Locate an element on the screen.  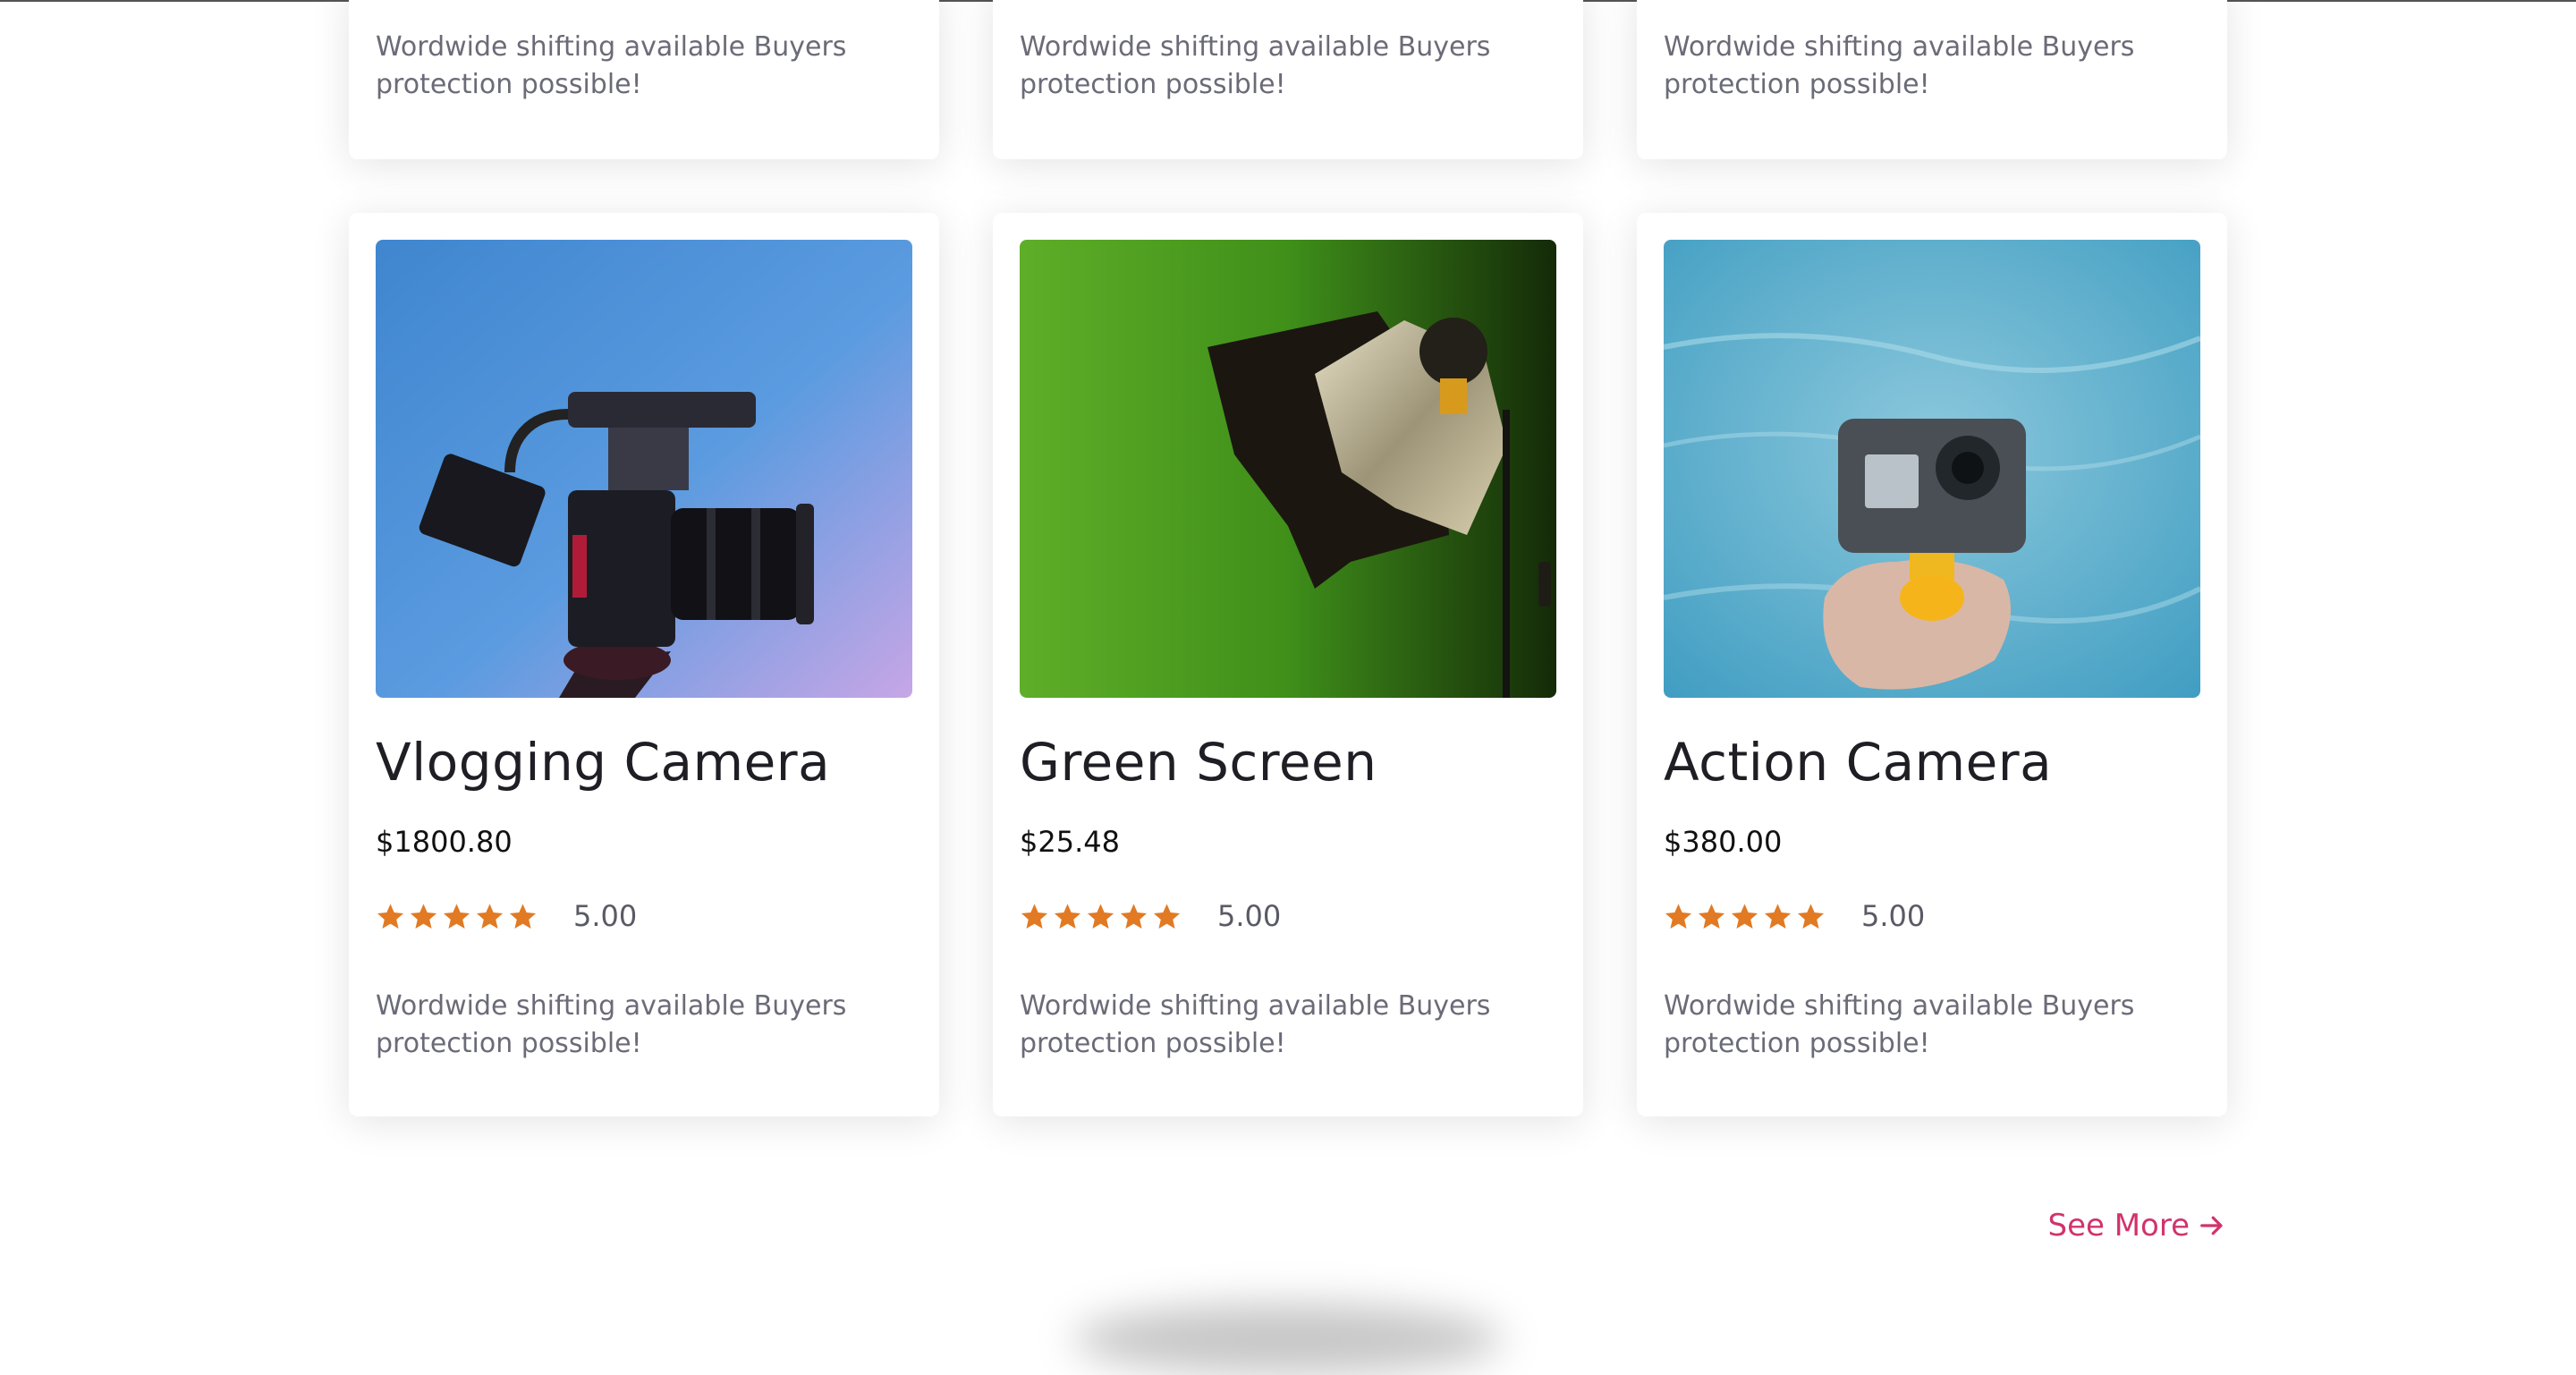
see-more-label: See More is located at coordinates (2118, 1225).